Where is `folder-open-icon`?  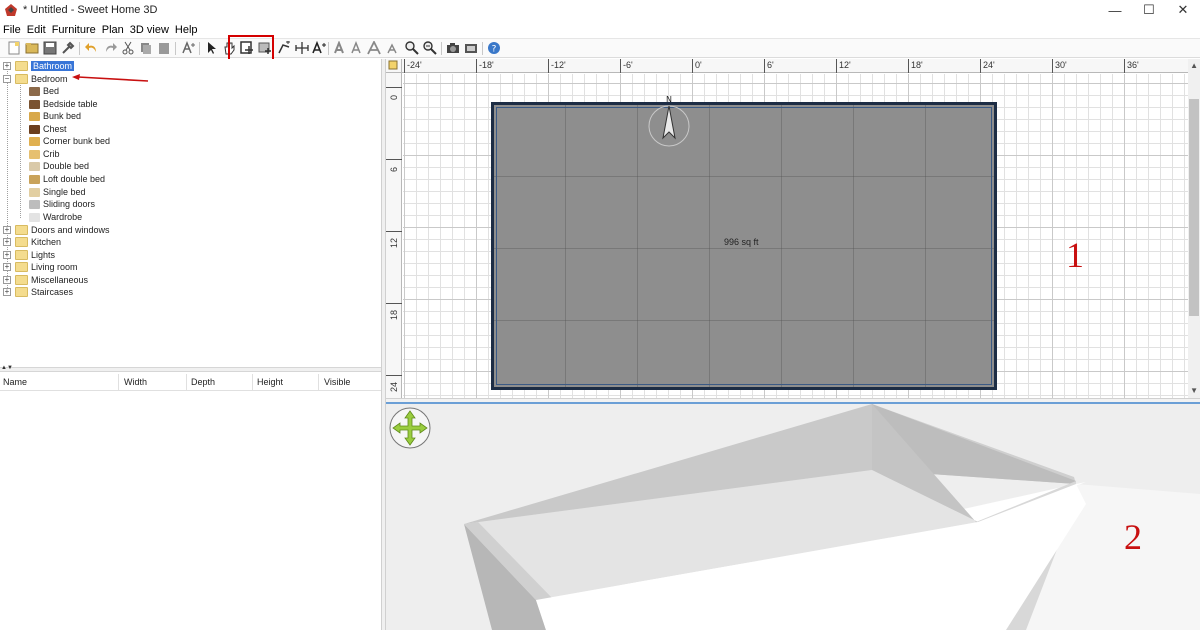 folder-open-icon is located at coordinates (21, 79).